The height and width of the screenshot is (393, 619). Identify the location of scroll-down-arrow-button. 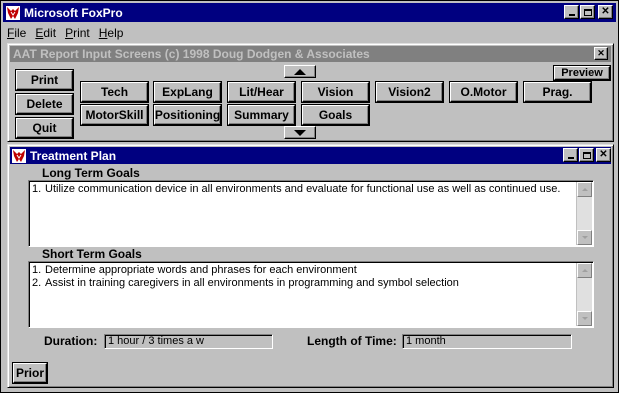
(300, 132).